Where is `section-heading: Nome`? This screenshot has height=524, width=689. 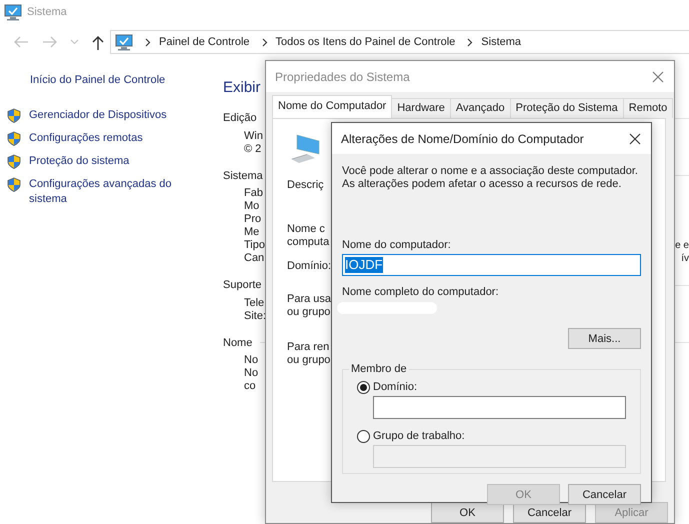 section-heading: Nome is located at coordinates (237, 343).